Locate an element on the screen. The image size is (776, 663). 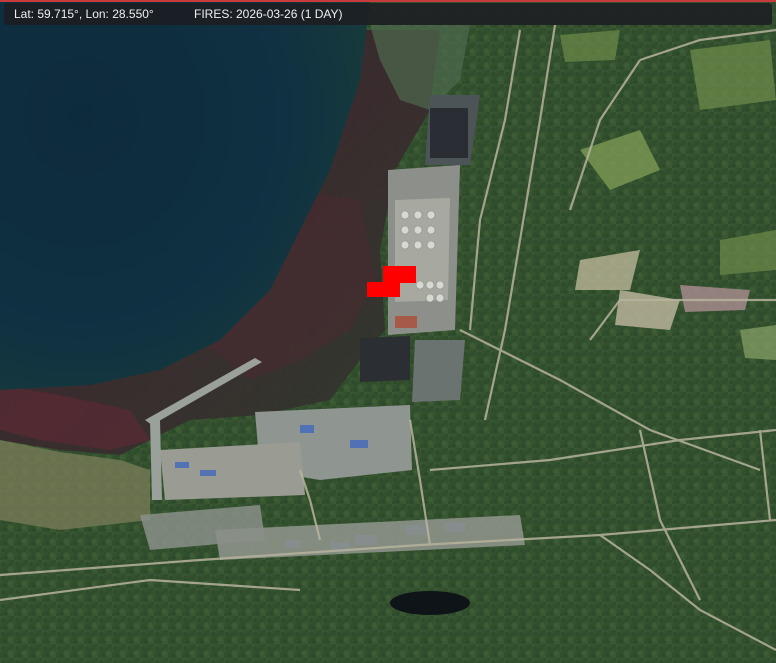
port-south-west-yard is located at coordinates (232, 471).